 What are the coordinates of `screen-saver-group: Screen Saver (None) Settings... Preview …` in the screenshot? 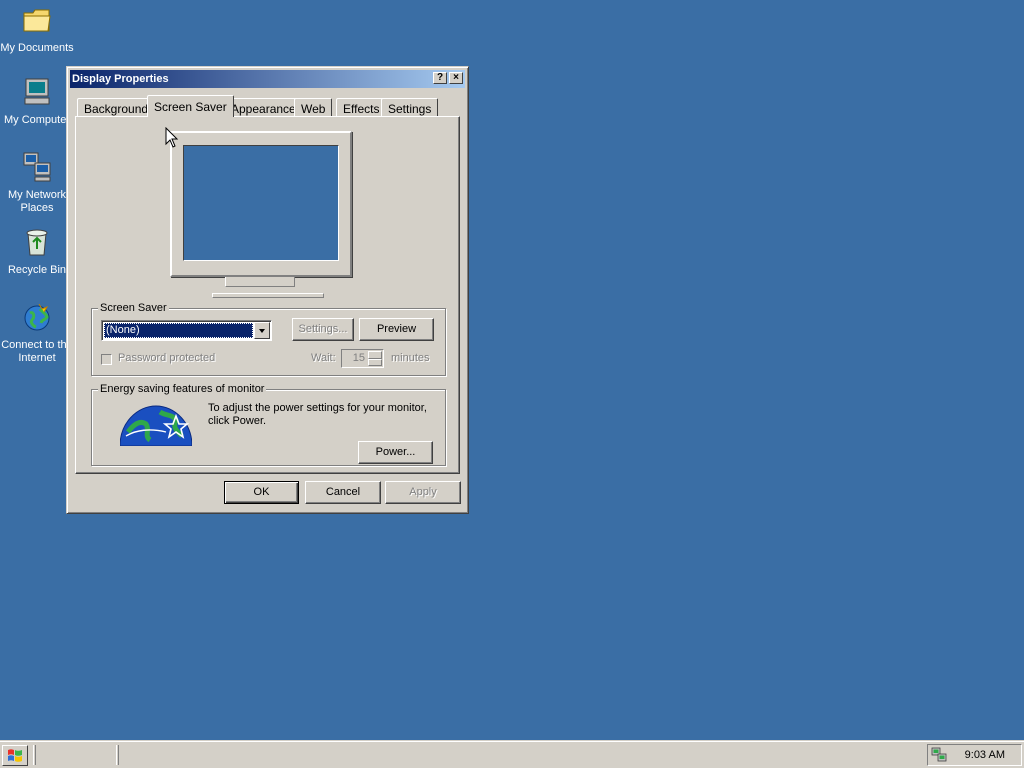 It's located at (268, 339).